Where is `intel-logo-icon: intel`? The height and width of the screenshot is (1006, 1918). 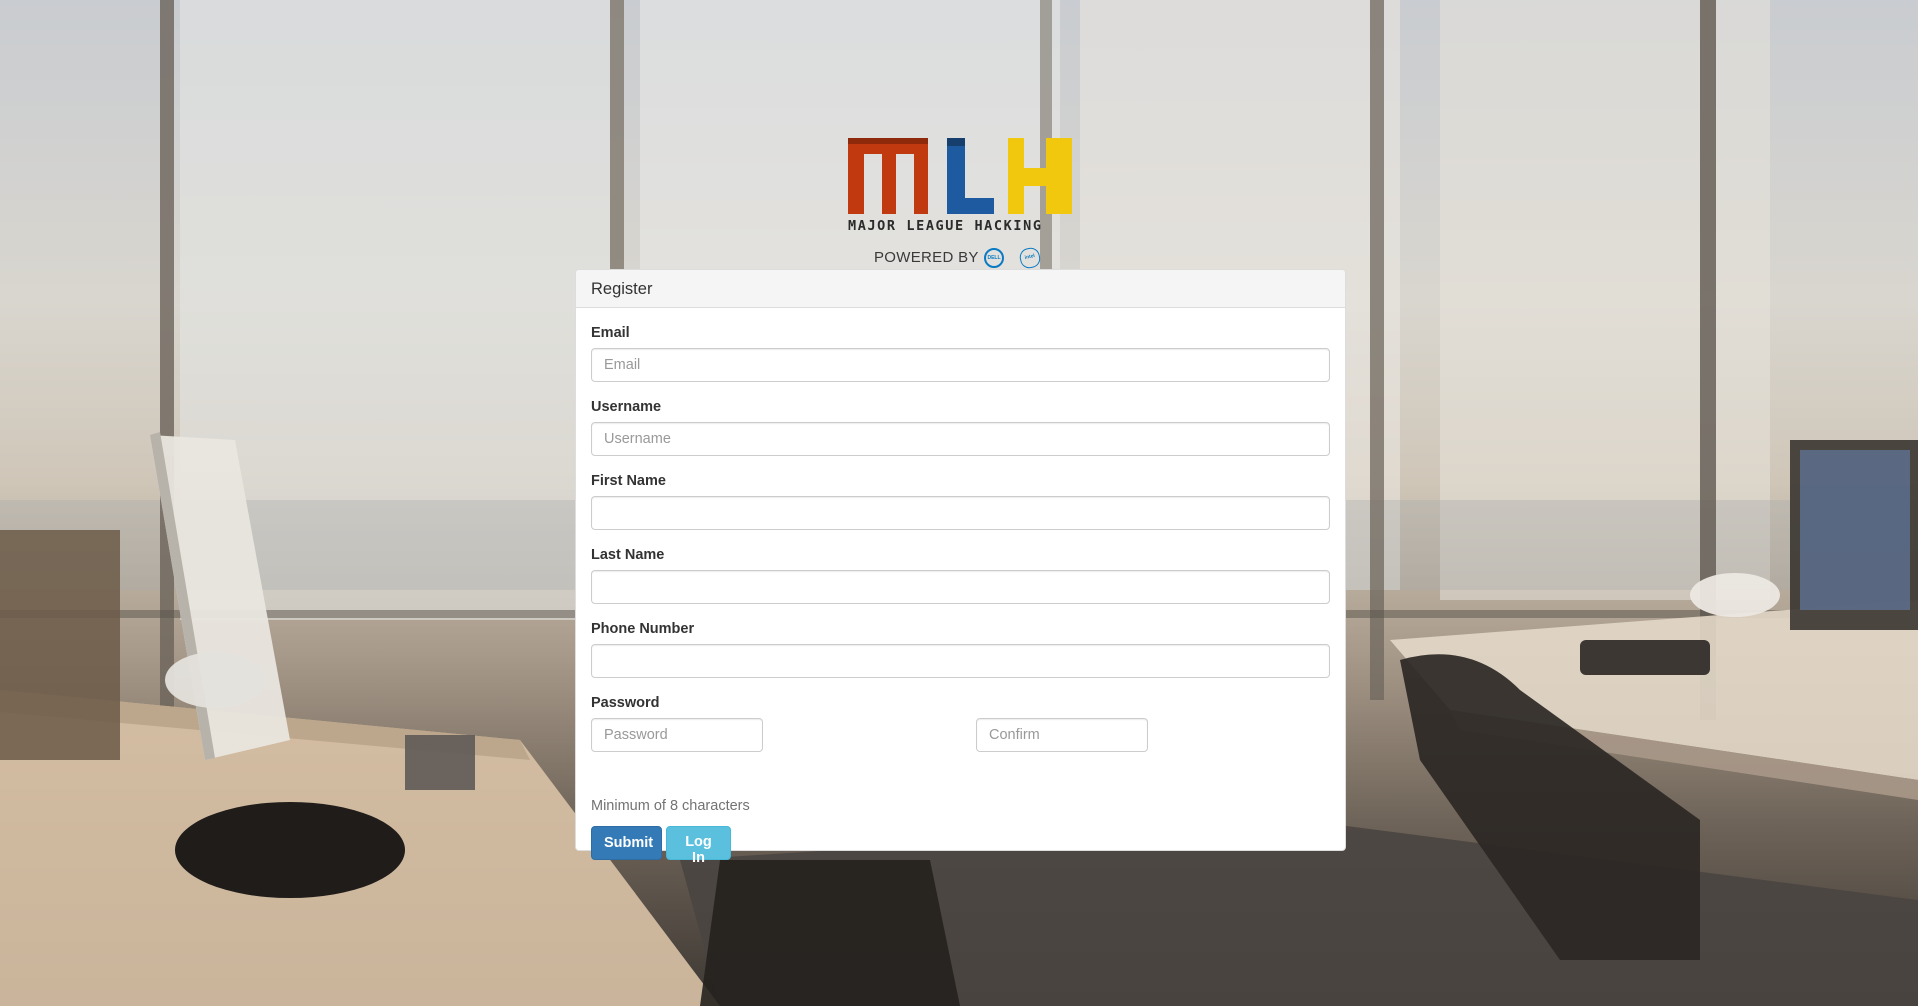
intel-logo-icon: intel is located at coordinates (1030, 258).